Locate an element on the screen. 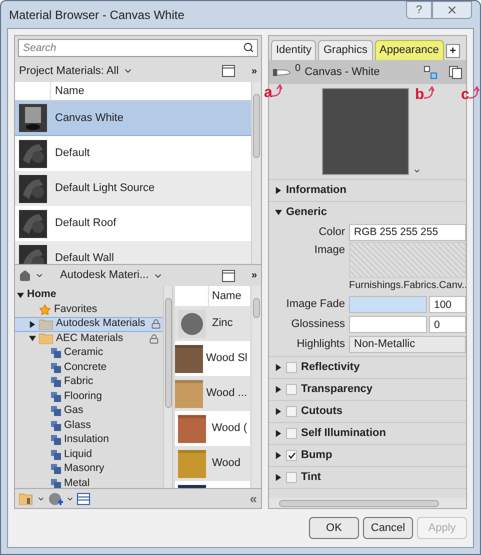  editor-tab: Identity is located at coordinates (293, 50).